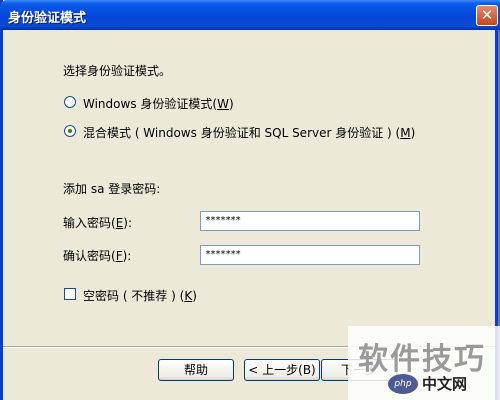  I want to click on watermark-overlay: 软件技巧 php 中文网, so click(424, 363).